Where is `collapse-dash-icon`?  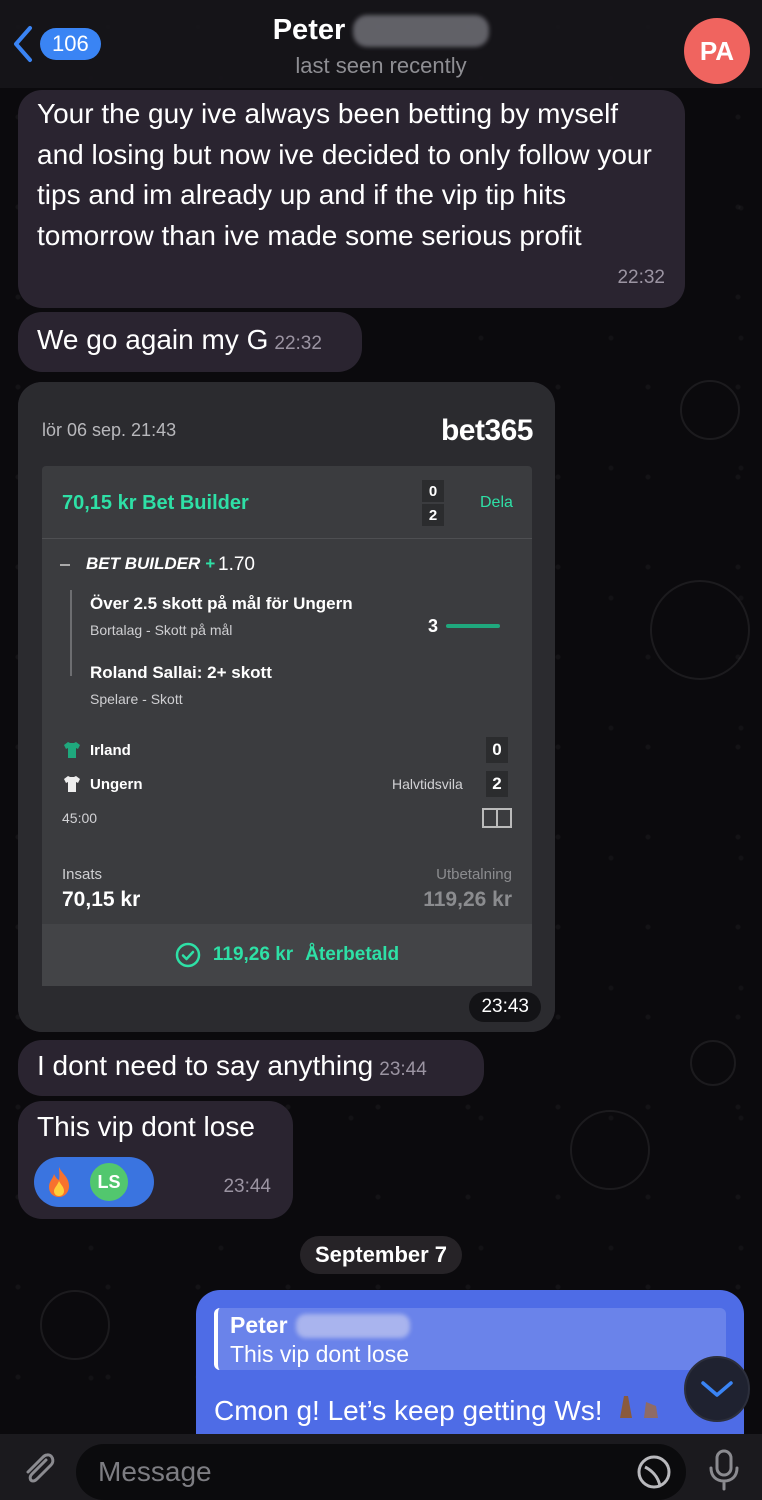 collapse-dash-icon is located at coordinates (65, 565).